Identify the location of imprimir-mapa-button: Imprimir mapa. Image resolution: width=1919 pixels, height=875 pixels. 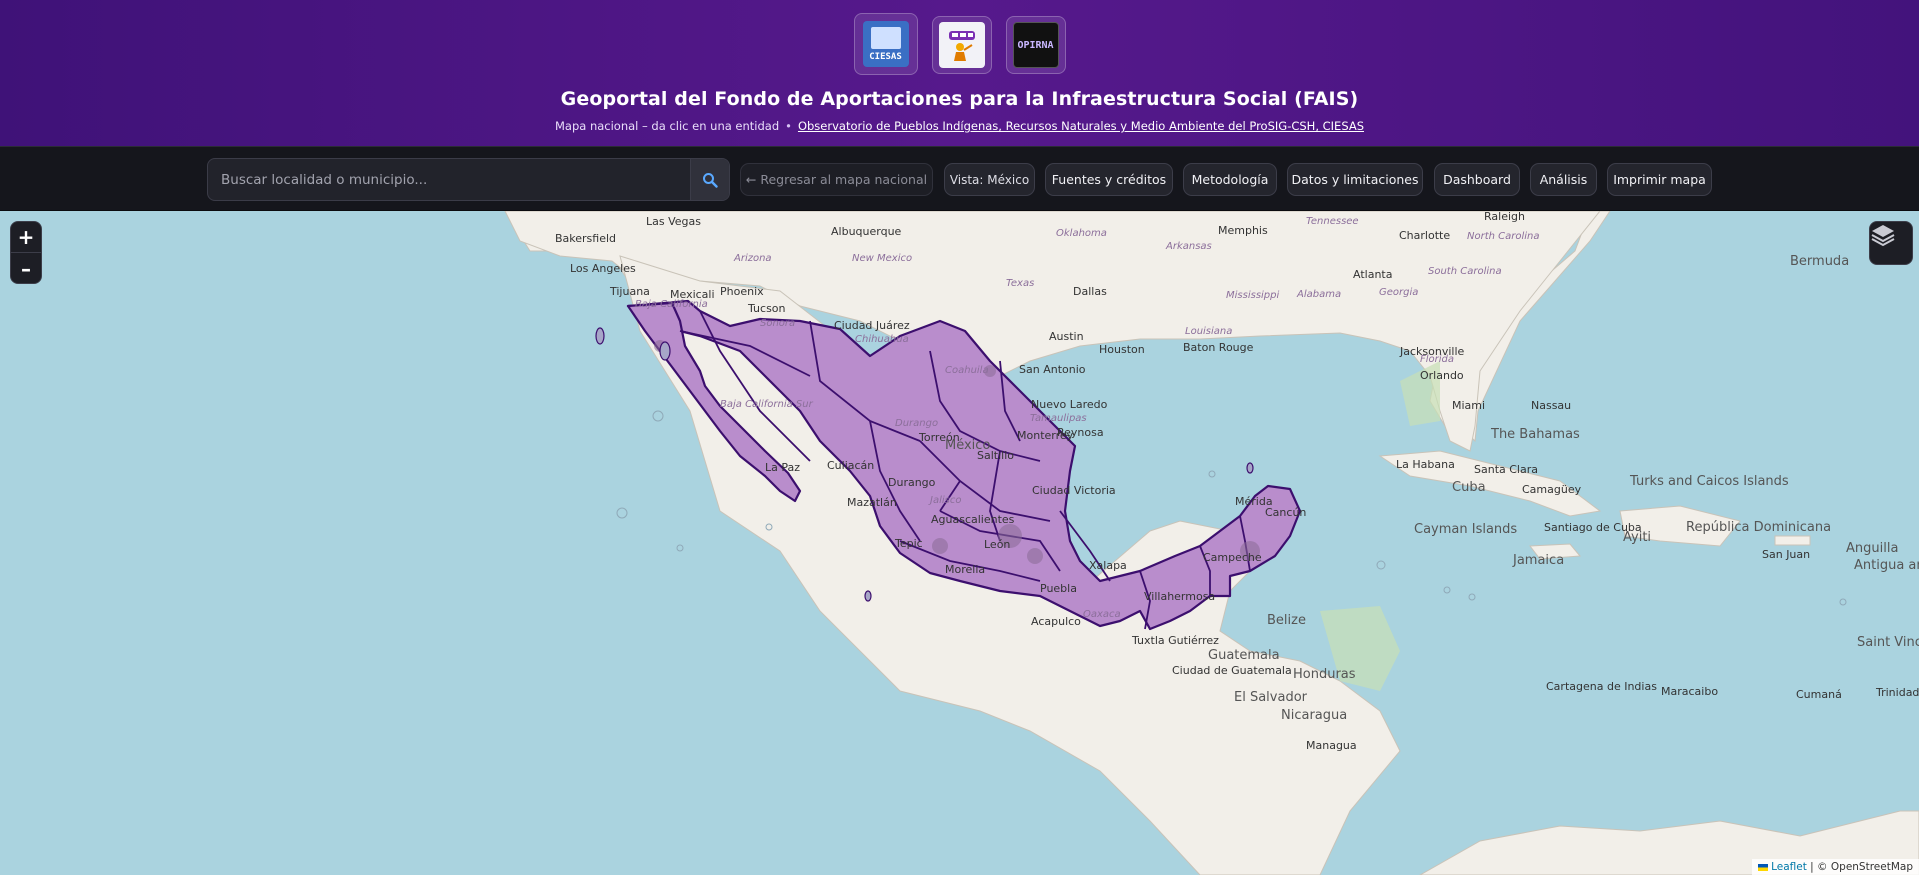
(1659, 179).